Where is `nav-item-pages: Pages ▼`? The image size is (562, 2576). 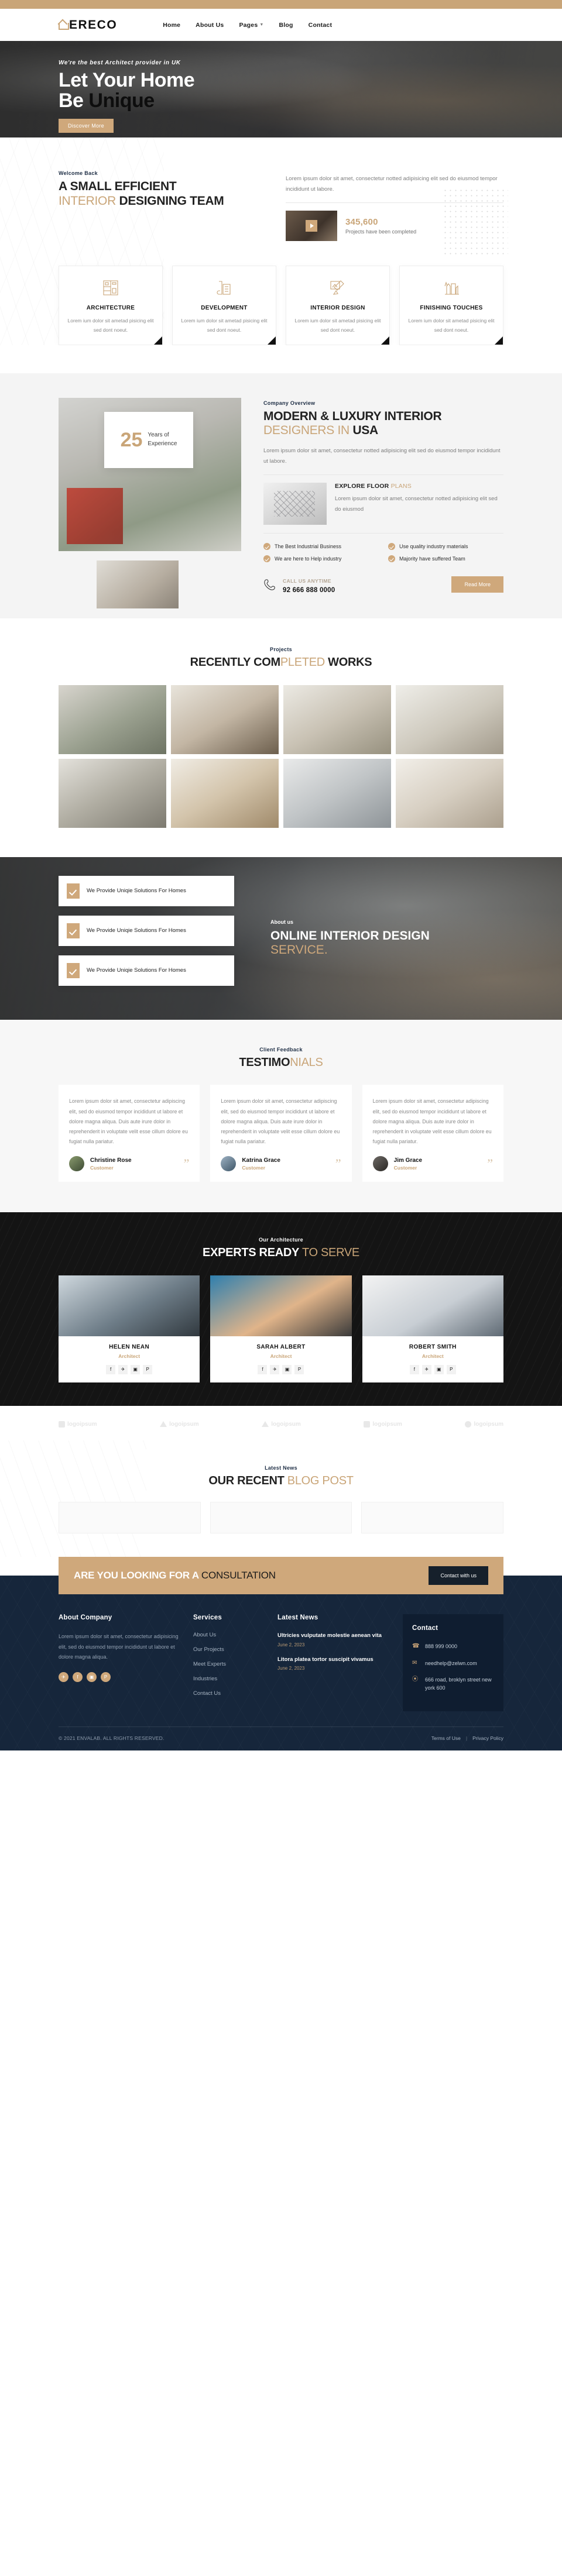
nav-item-pages: Pages ▼ is located at coordinates (251, 26).